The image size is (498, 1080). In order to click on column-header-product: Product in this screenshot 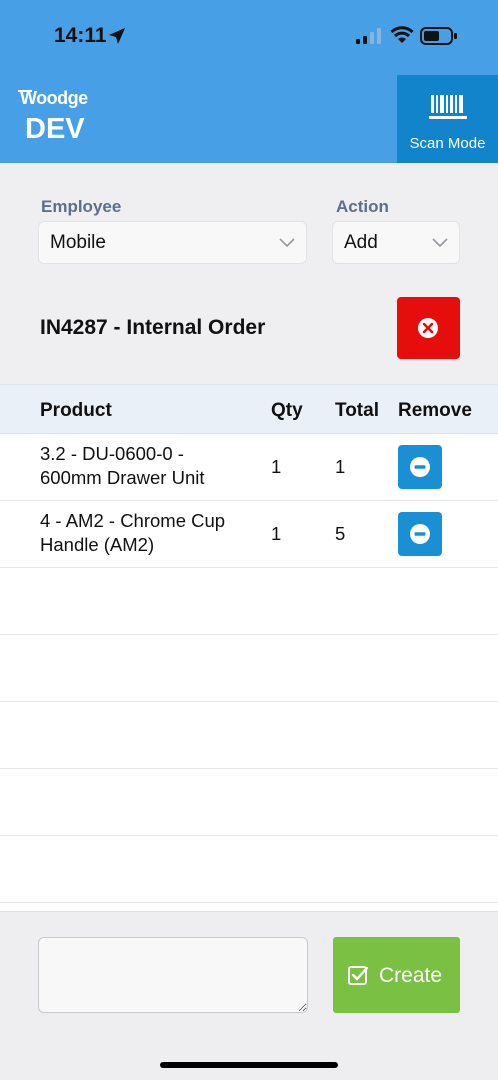, I will do `click(76, 410)`.